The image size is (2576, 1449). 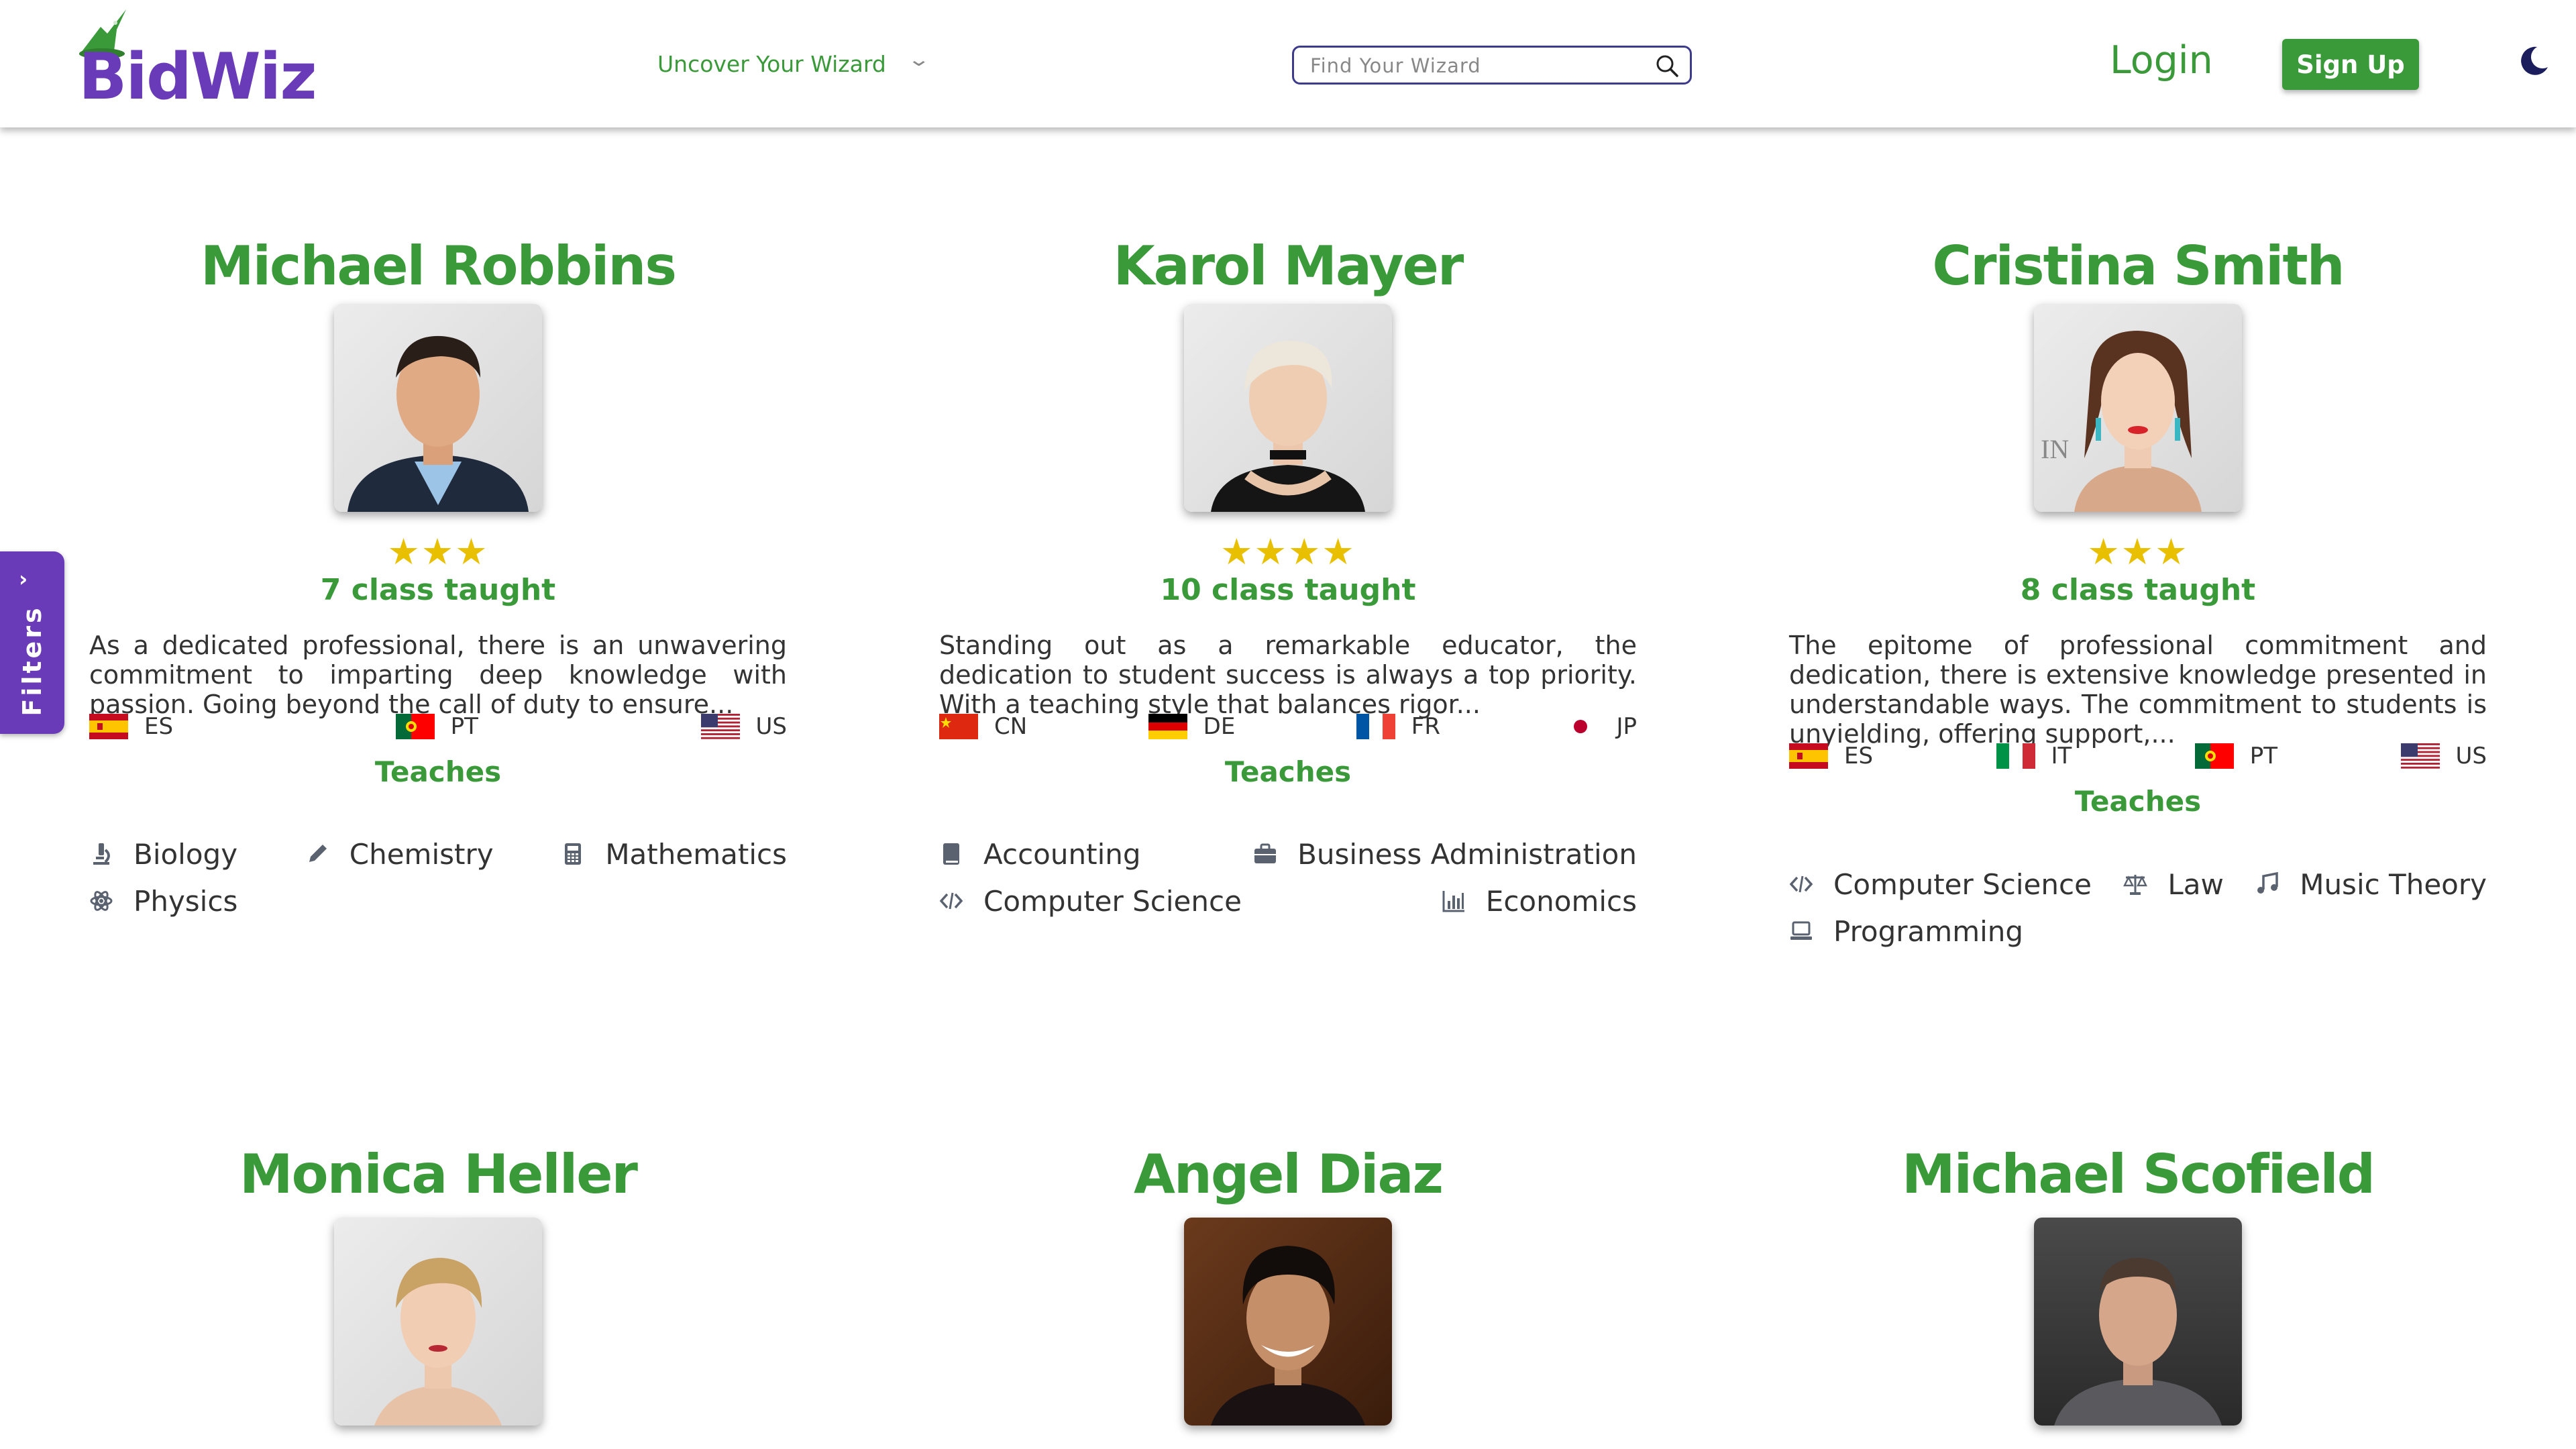 I want to click on language-item: FR, so click(x=1398, y=726).